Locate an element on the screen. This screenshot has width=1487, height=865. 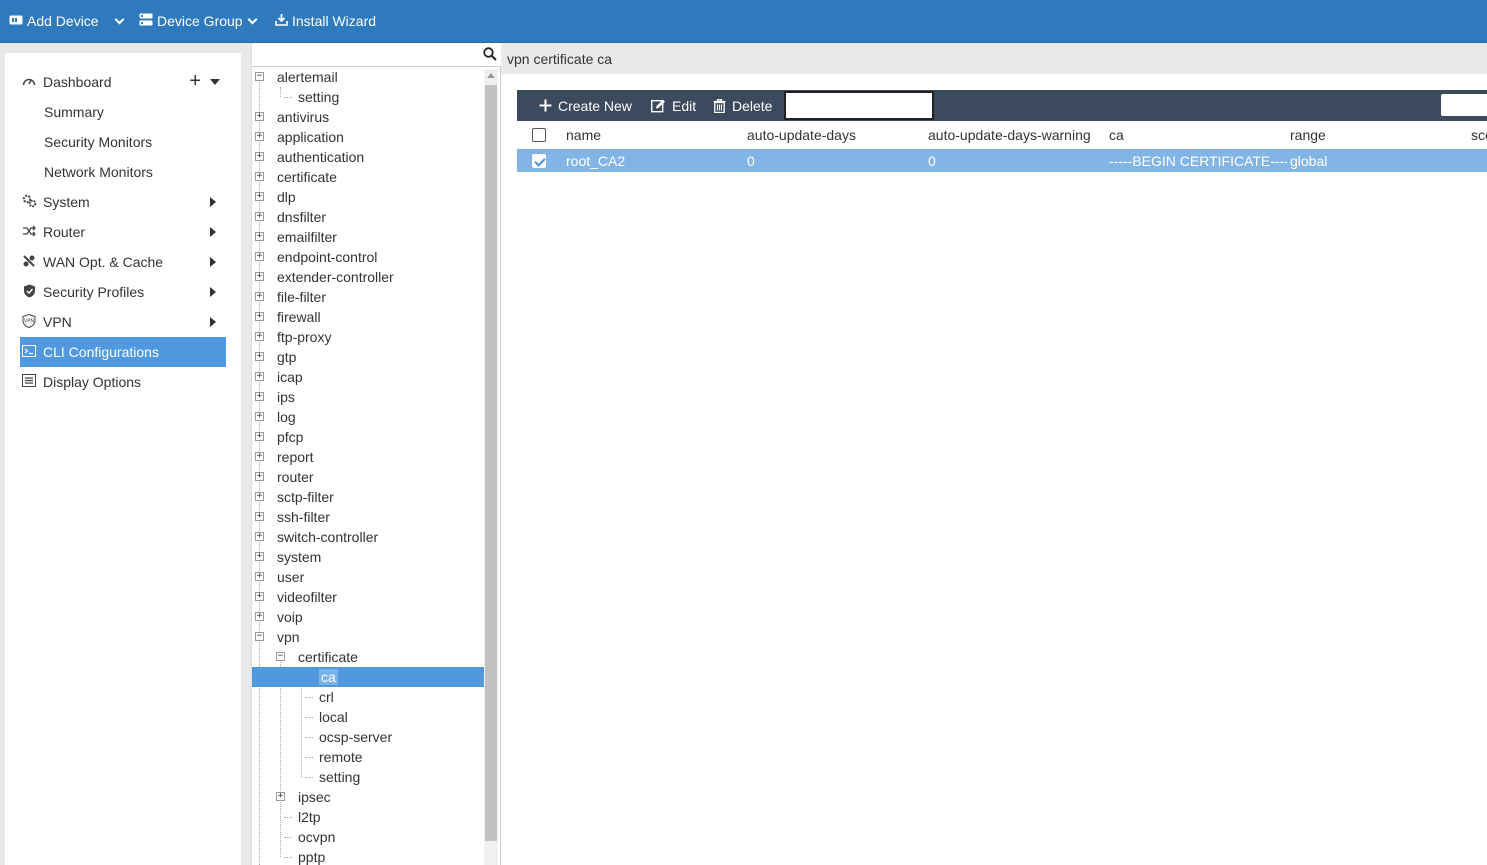
edit-button: Edit is located at coordinates (673, 105).